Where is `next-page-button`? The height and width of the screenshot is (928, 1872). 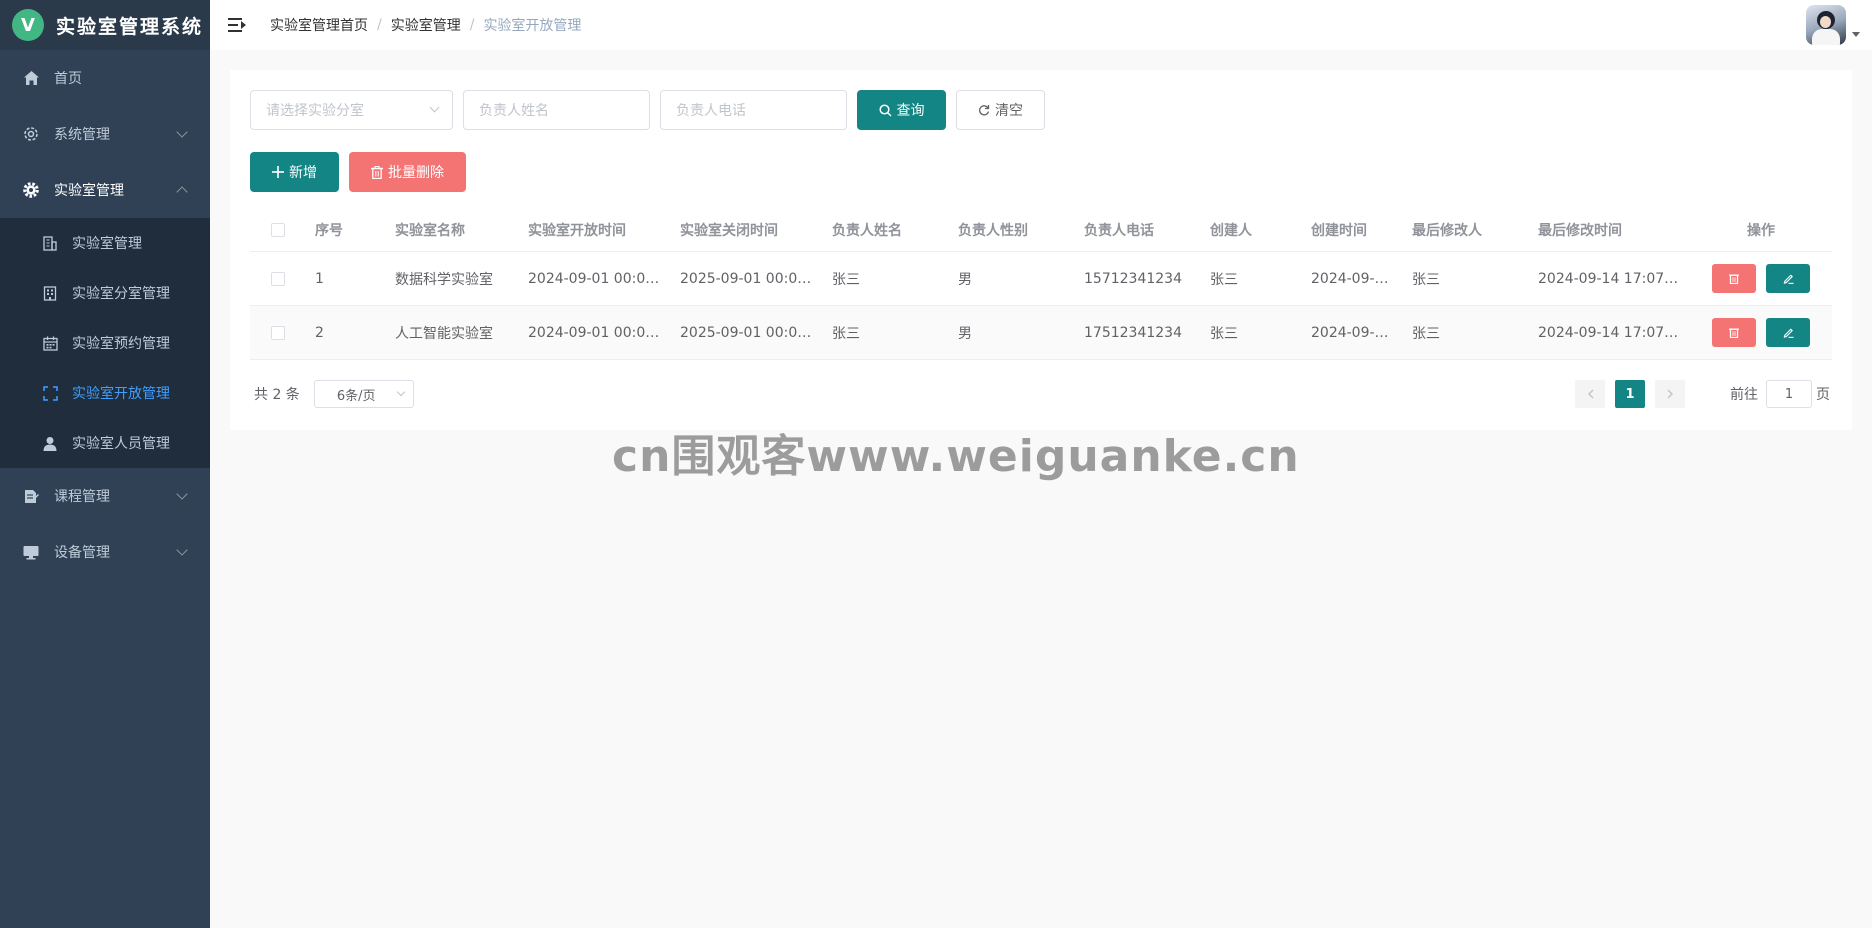
next-page-button is located at coordinates (1670, 394).